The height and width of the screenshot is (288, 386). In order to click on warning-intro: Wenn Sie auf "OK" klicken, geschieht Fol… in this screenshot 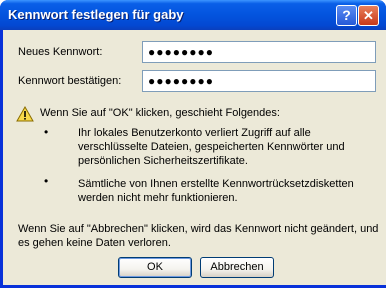, I will do `click(160, 113)`.